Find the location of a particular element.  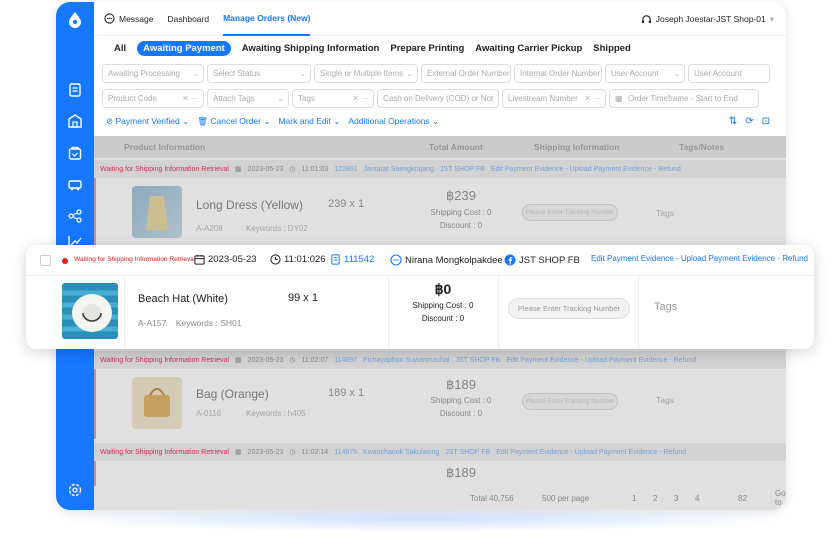

share-icon is located at coordinates (75, 216).